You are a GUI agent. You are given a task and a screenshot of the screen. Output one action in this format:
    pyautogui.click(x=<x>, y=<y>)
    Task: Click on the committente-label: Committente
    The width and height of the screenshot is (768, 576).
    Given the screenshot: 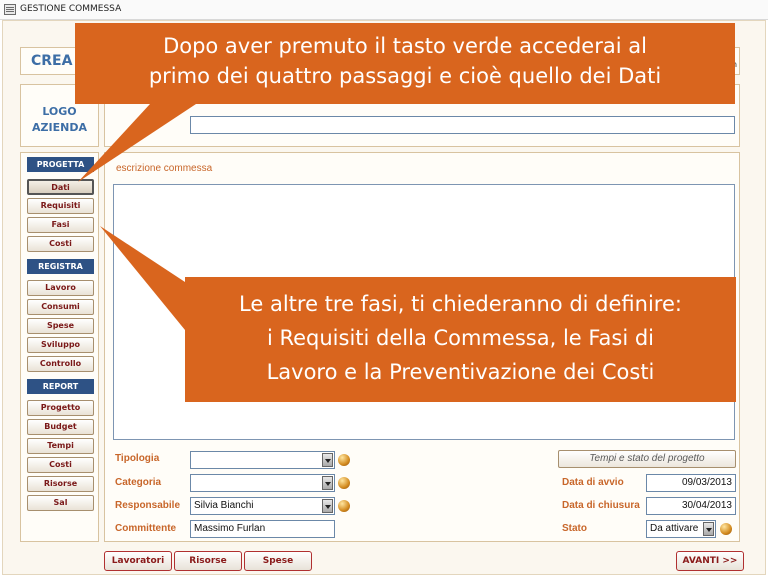 What is the action you would take?
    pyautogui.click(x=146, y=528)
    